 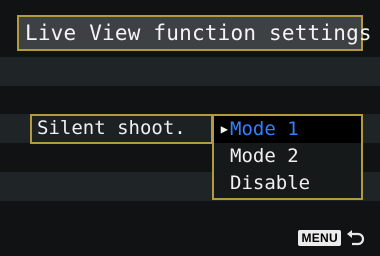 I want to click on option-disable: Disable, so click(x=287, y=183).